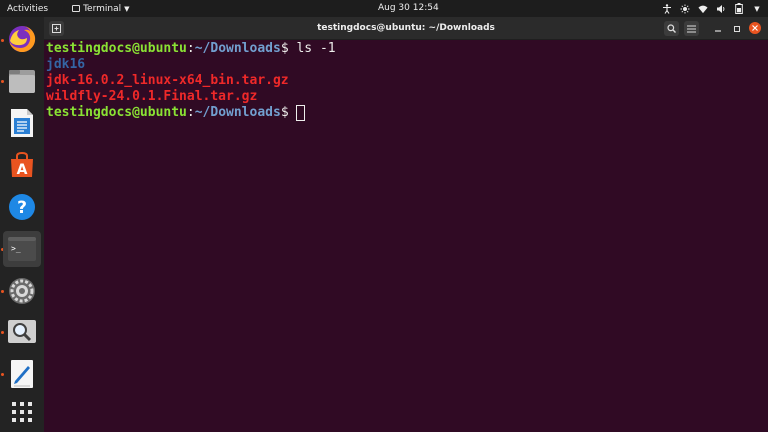 The height and width of the screenshot is (432, 768). I want to click on restore-icon, so click(736, 28).